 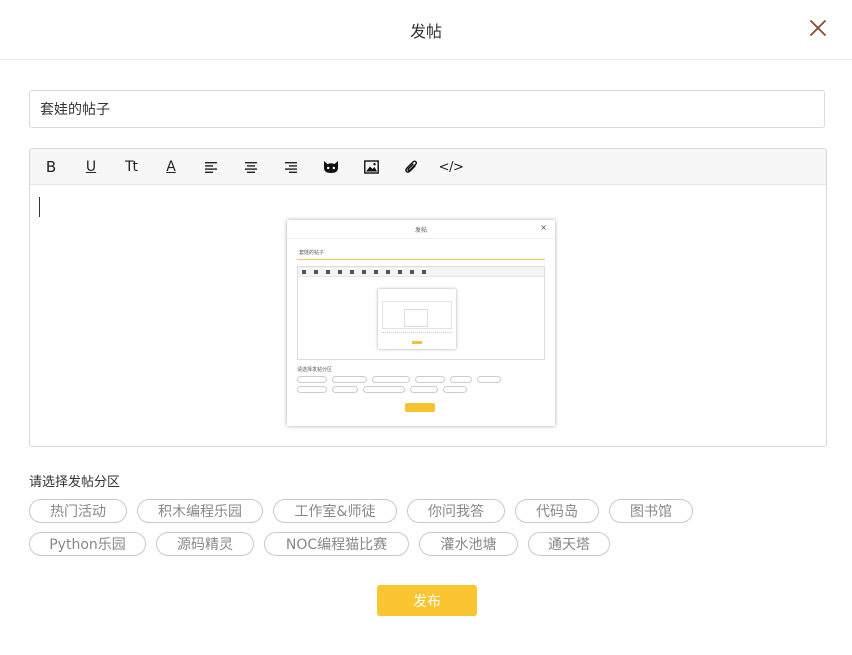 I want to click on embedded-nested-screenshot, so click(x=417, y=319).